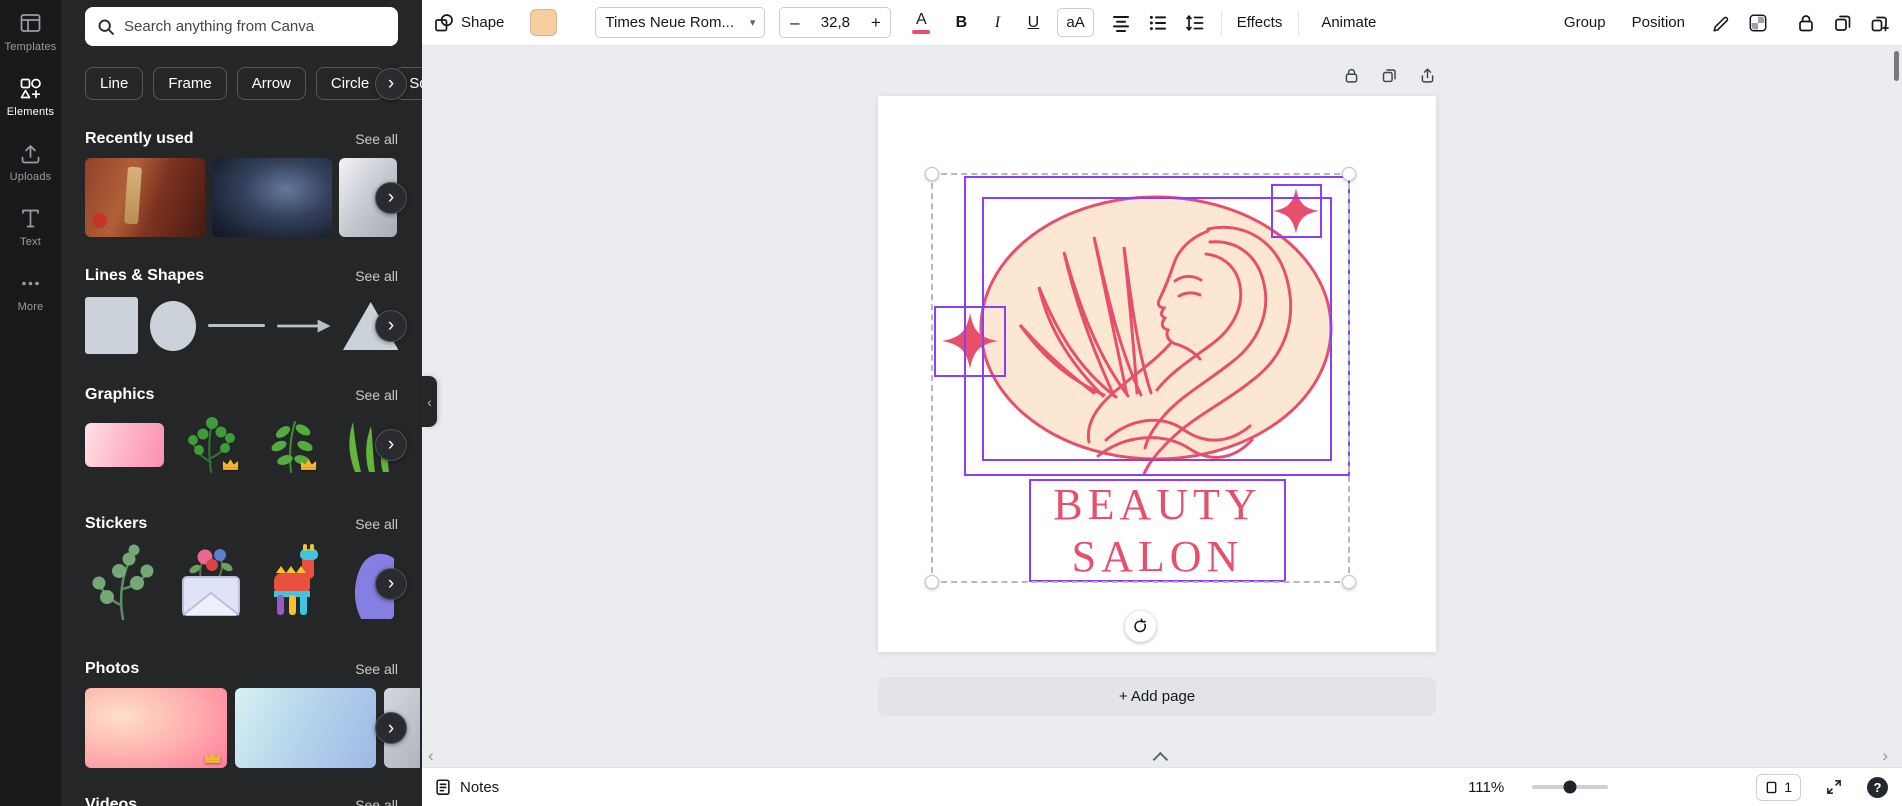 Image resolution: width=1902 pixels, height=806 pixels. I want to click on sticker-eucalyptus, so click(122, 583).